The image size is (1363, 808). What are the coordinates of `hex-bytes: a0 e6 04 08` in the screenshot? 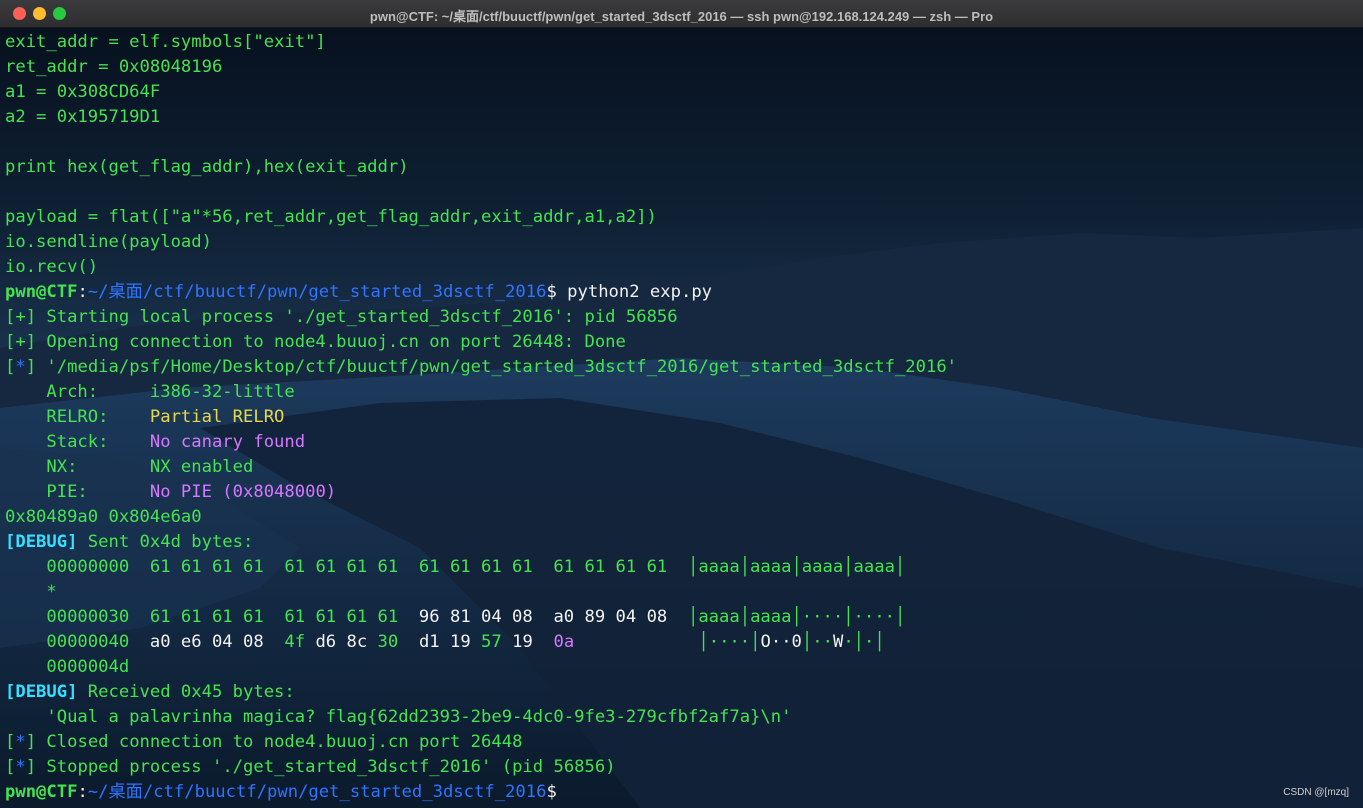 It's located at (217, 642).